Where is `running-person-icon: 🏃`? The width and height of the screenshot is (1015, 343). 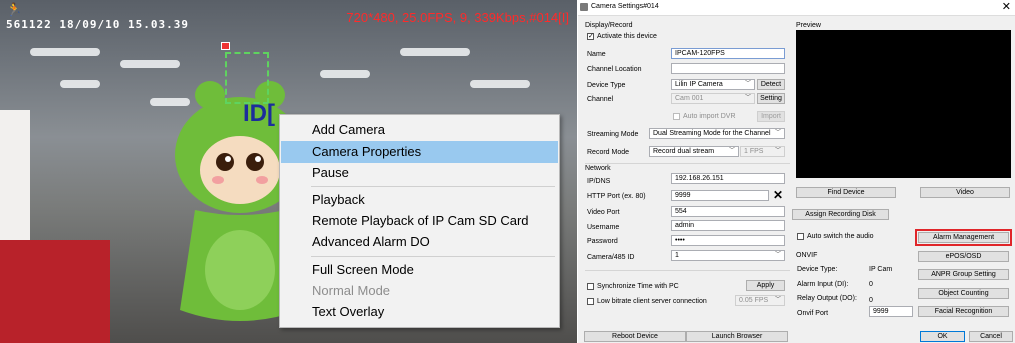 running-person-icon: 🏃 is located at coordinates (14, 9).